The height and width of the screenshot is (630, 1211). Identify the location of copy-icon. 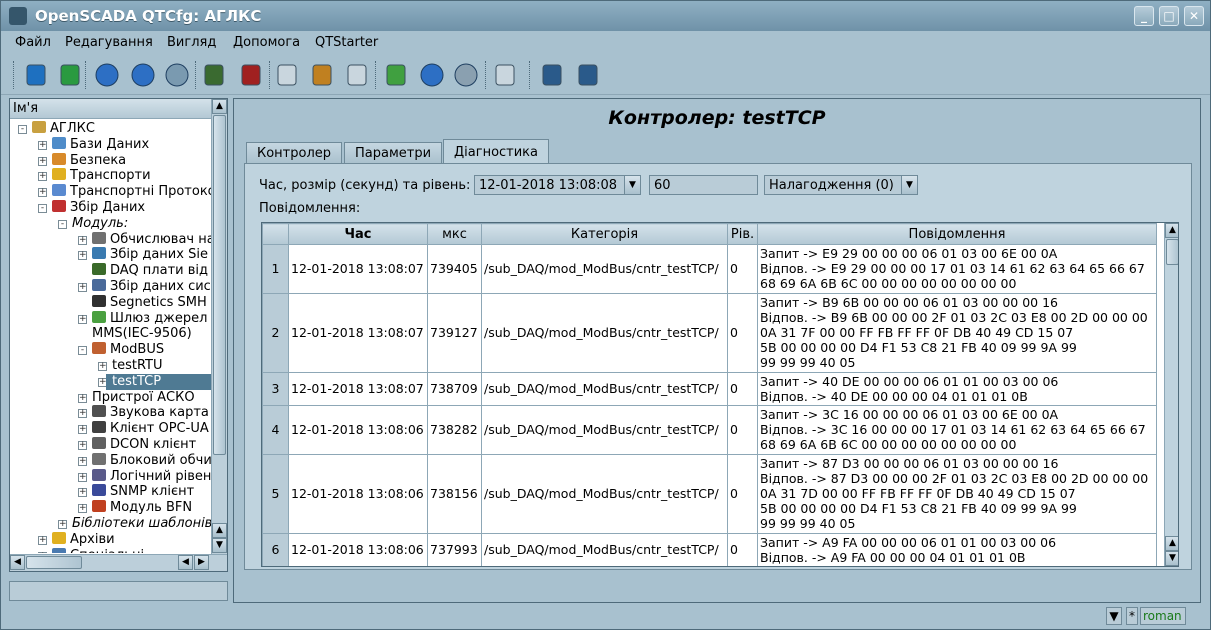
(287, 75).